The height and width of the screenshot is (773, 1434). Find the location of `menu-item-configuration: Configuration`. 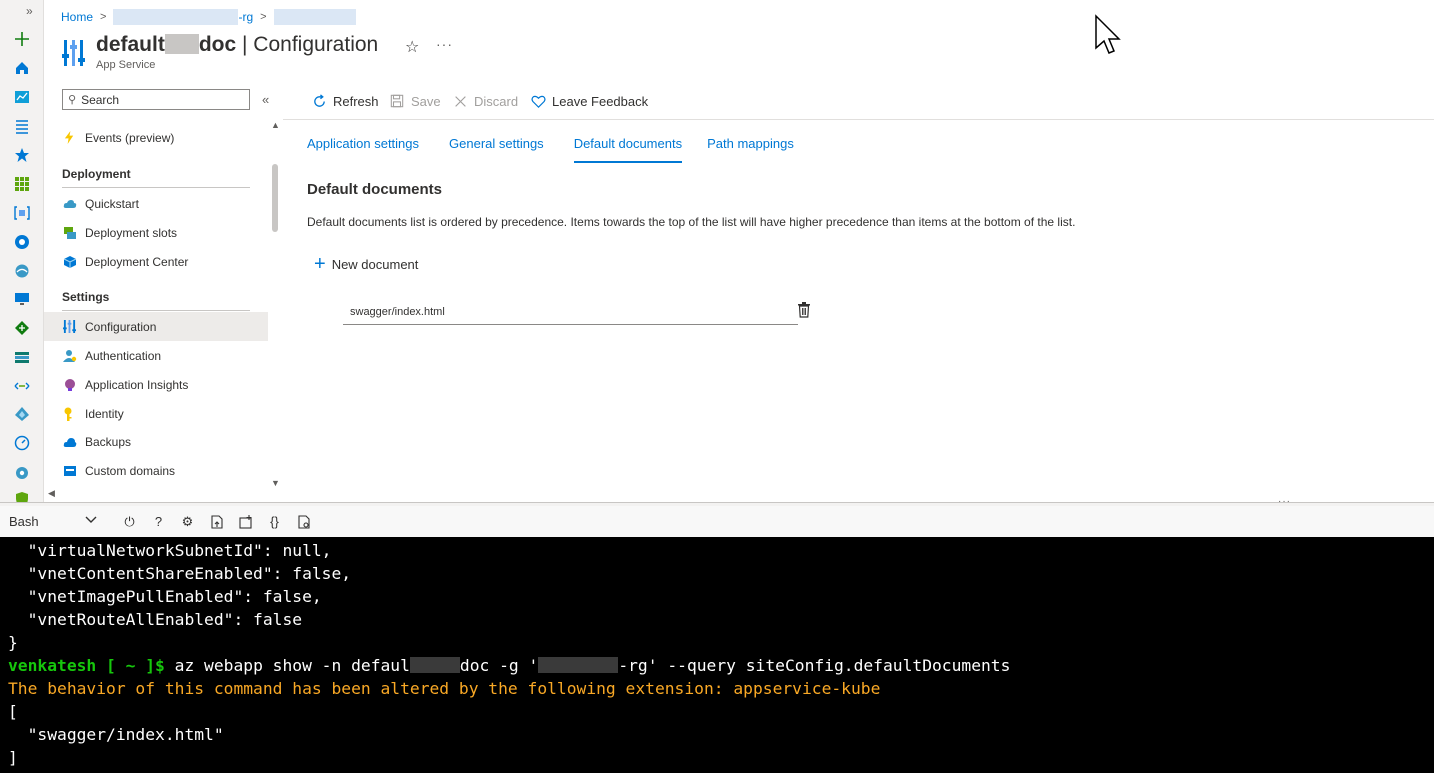

menu-item-configuration: Configuration is located at coordinates (156, 326).